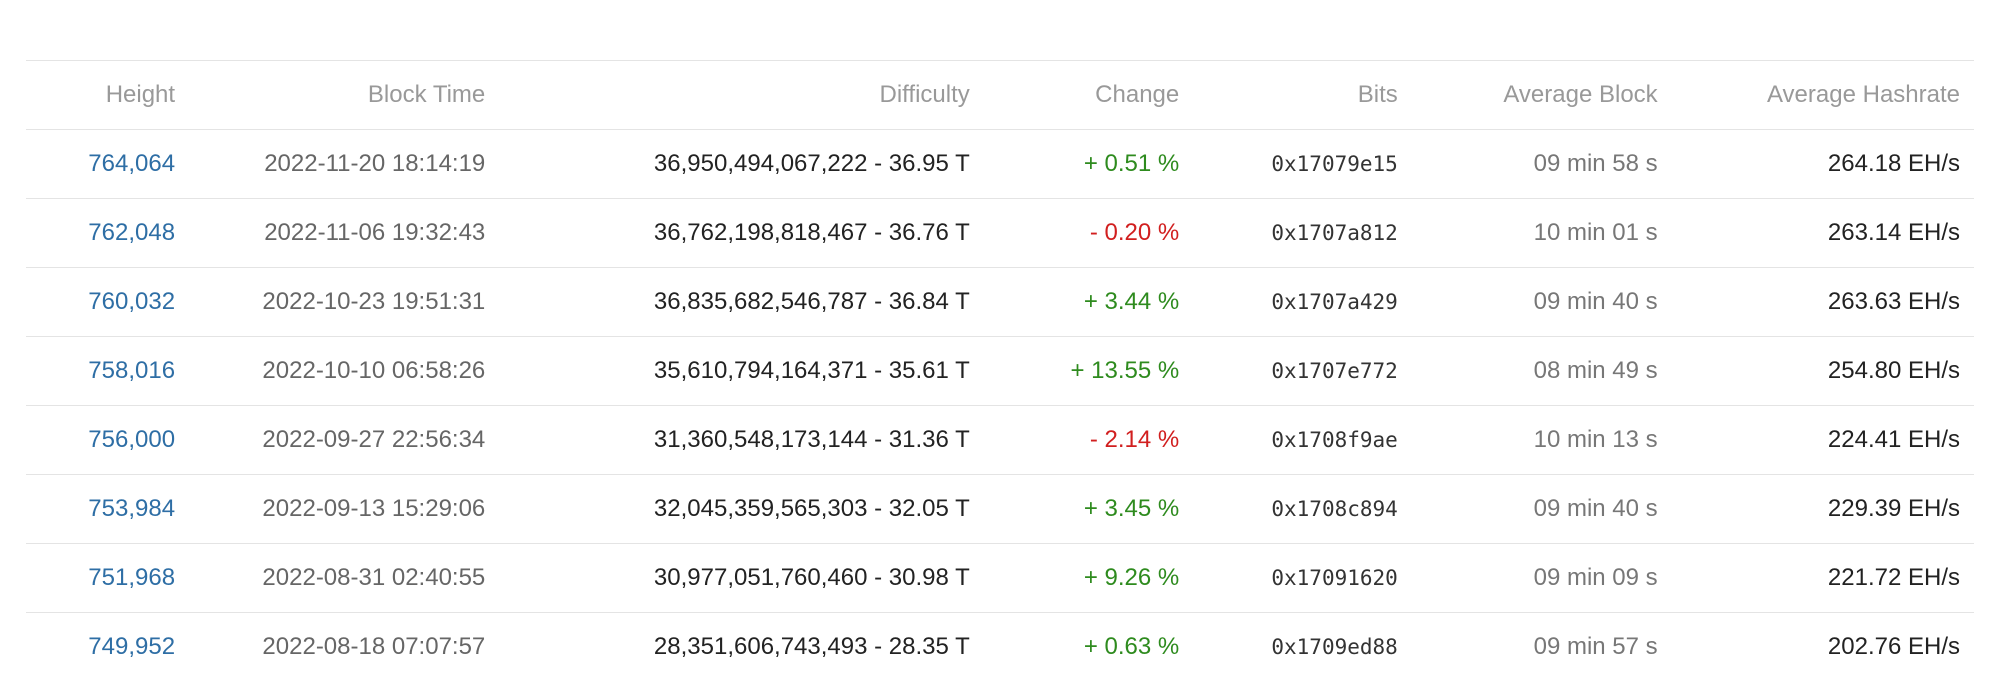 The width and height of the screenshot is (2000, 675). I want to click on block-height-link: 760,032, so click(131, 301).